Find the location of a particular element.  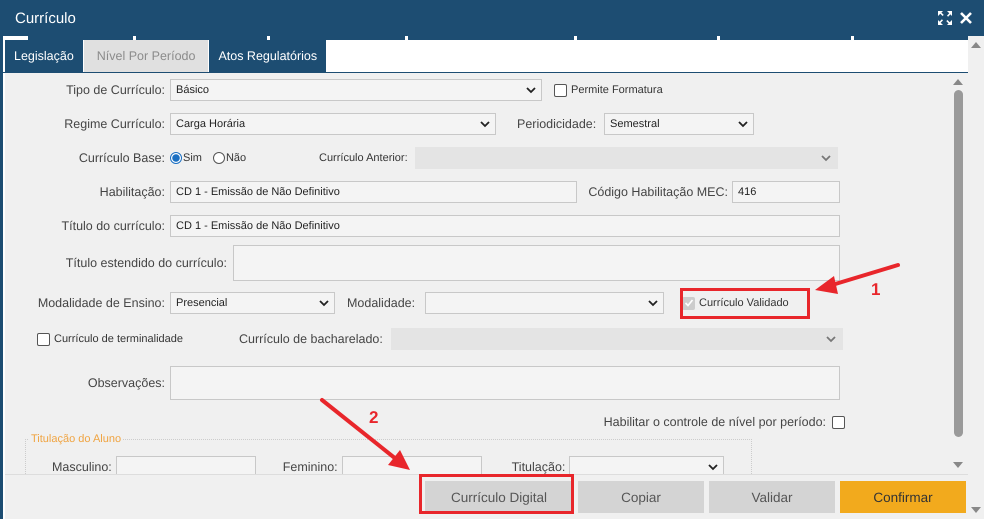

tab: Atos Regulatórios is located at coordinates (267, 56).